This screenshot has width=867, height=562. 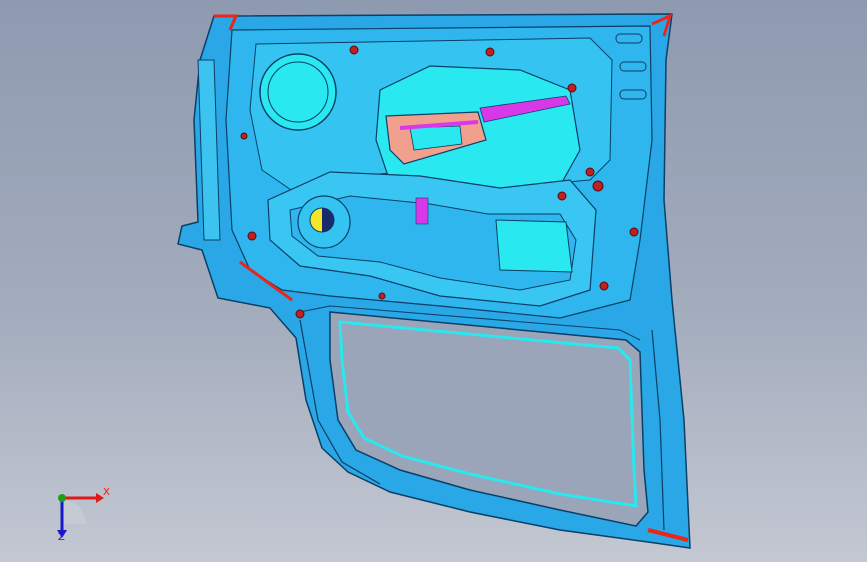 What do you see at coordinates (422, 211) in the screenshot?
I see `spring-clip` at bounding box center [422, 211].